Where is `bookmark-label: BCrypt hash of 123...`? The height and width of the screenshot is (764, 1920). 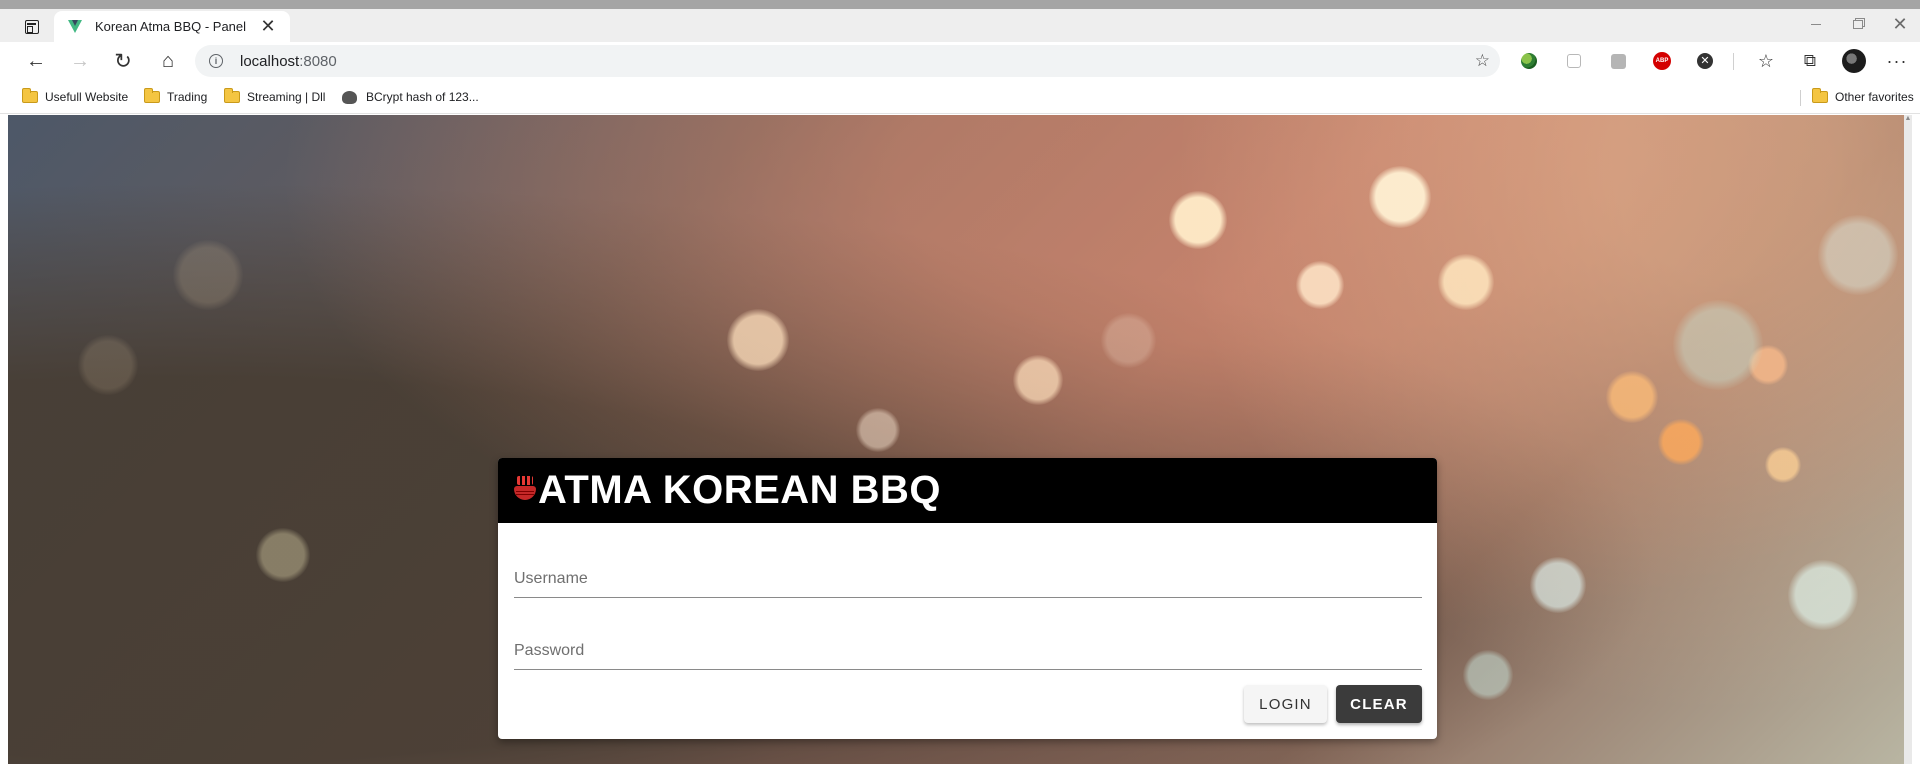
bookmark-label: BCrypt hash of 123... is located at coordinates (422, 97).